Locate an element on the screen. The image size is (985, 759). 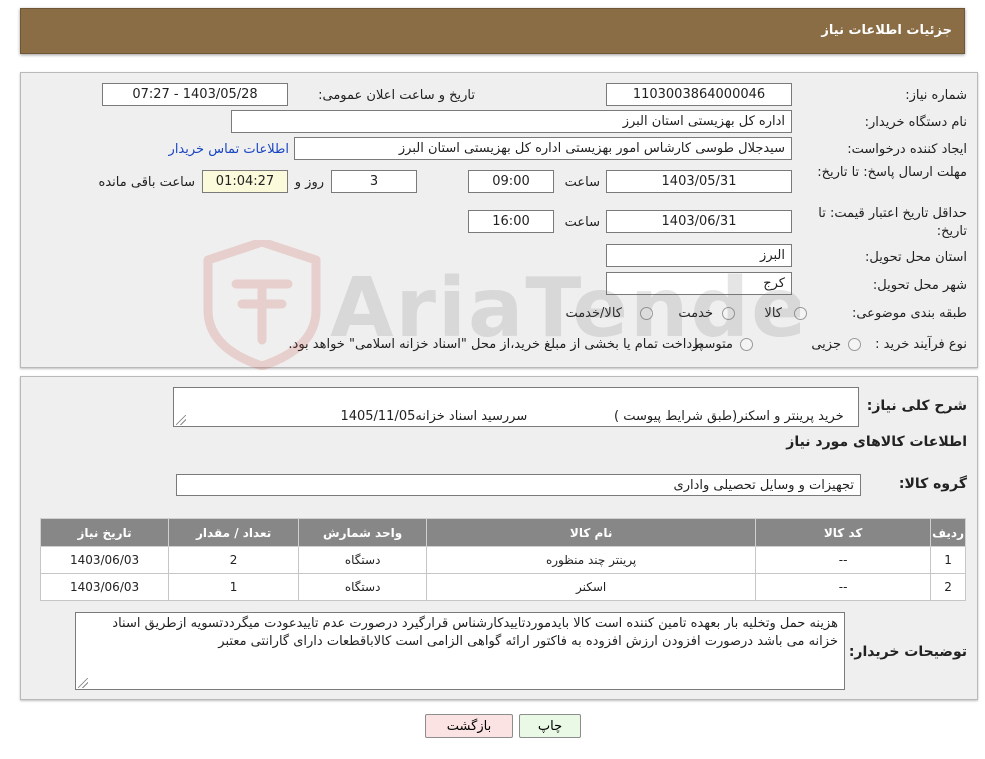
days-label: روز و is located at coordinates (309, 182).